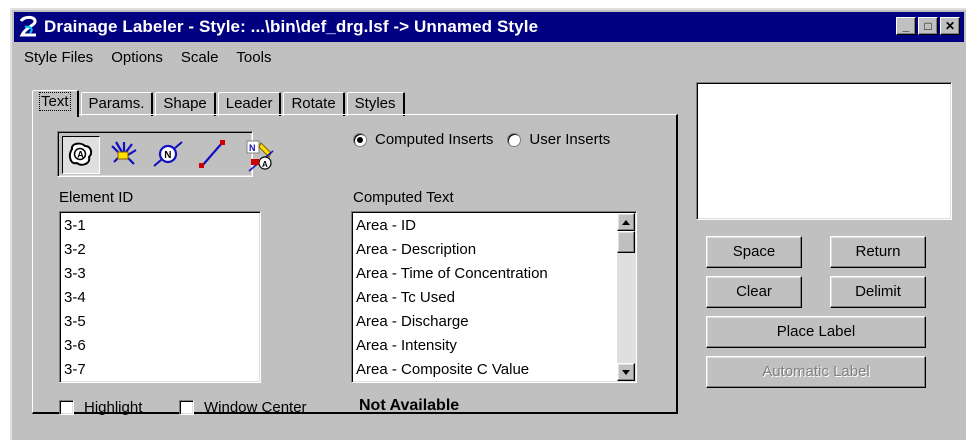 The image size is (966, 440). I want to click on tab-strip: Text Params. Shape Leader Rotate Styles, so click(219, 103).